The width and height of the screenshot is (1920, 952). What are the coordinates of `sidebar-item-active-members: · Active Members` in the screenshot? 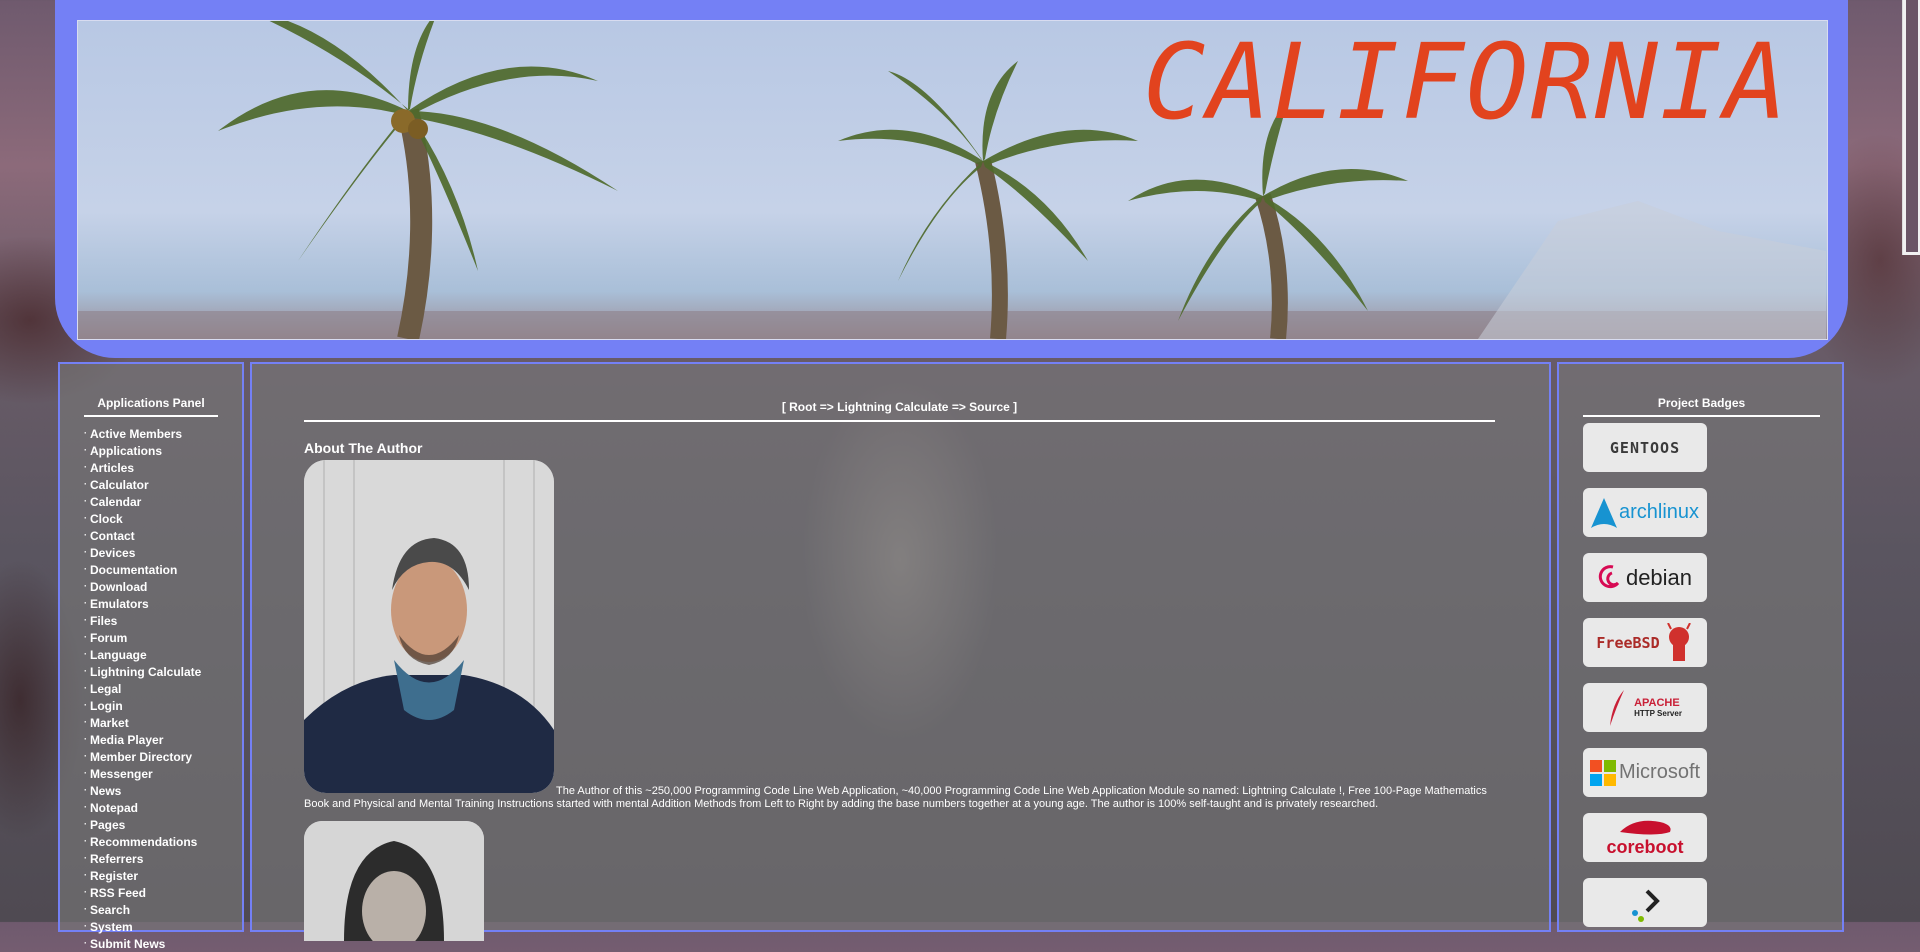 It's located at (163, 433).